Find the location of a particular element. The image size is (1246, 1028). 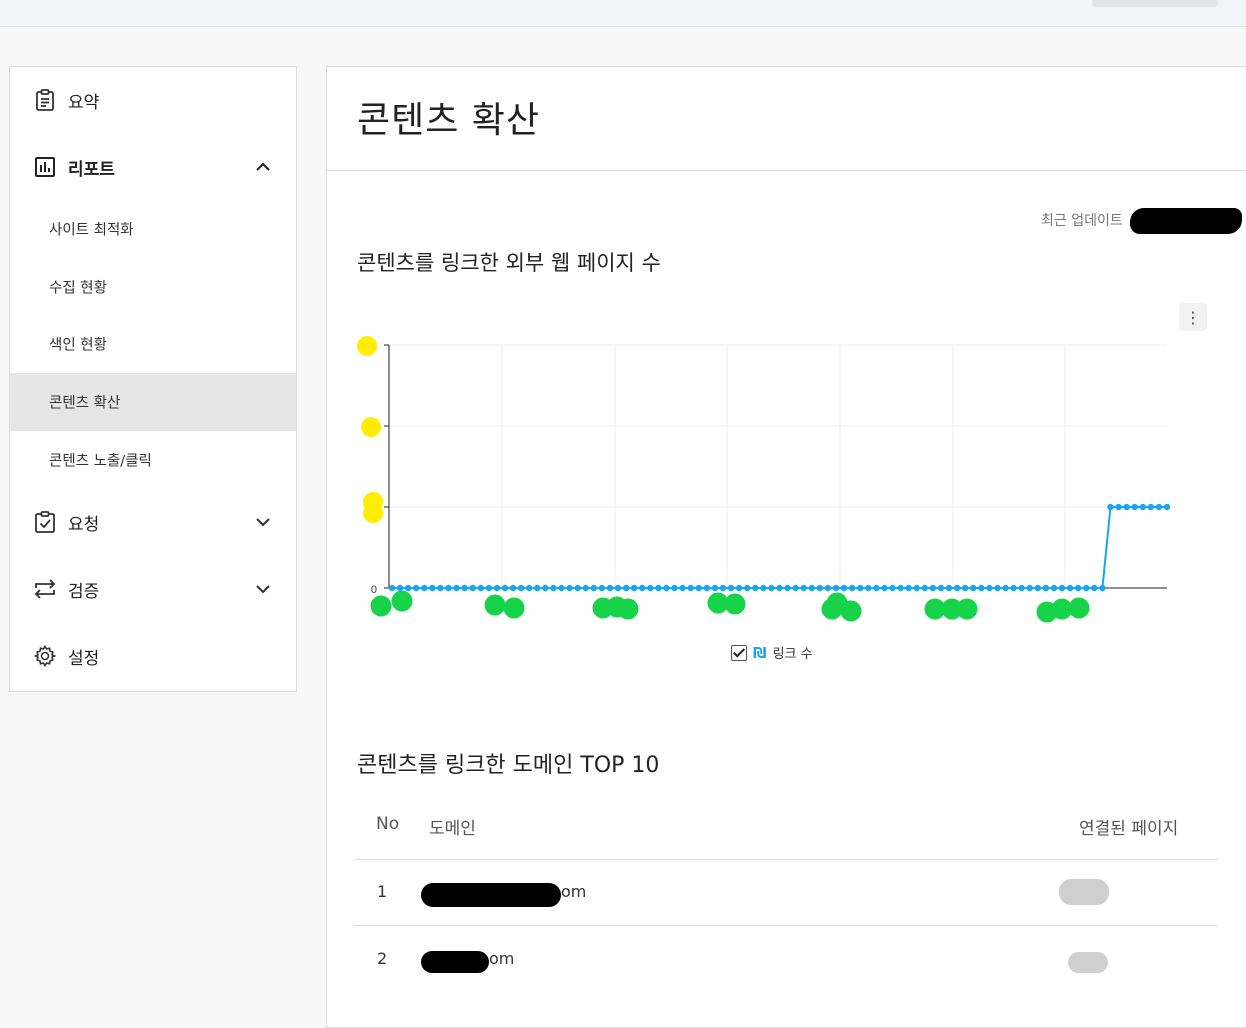

sidebar-item-report: 리포트 is located at coordinates (153, 167).